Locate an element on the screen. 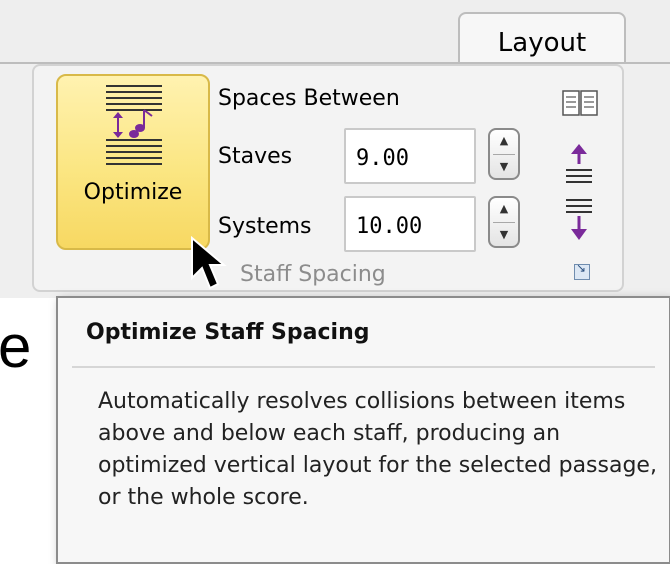  optimize-button: Optimize is located at coordinates (133, 162).